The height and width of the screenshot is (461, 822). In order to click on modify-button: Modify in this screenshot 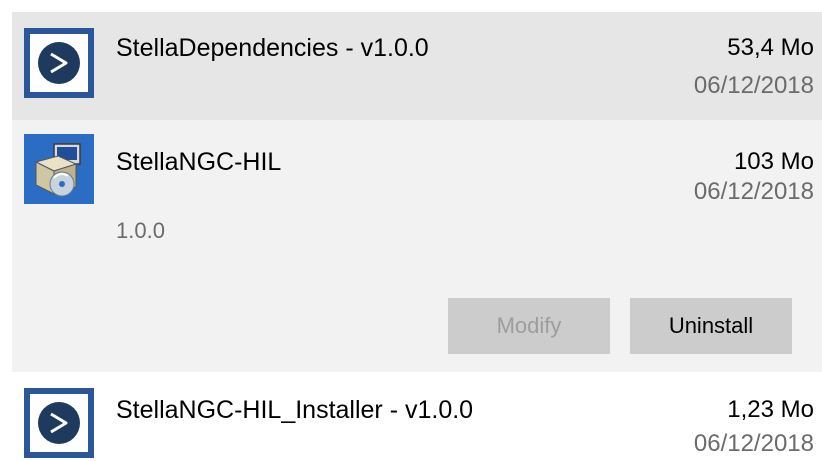, I will do `click(529, 326)`.